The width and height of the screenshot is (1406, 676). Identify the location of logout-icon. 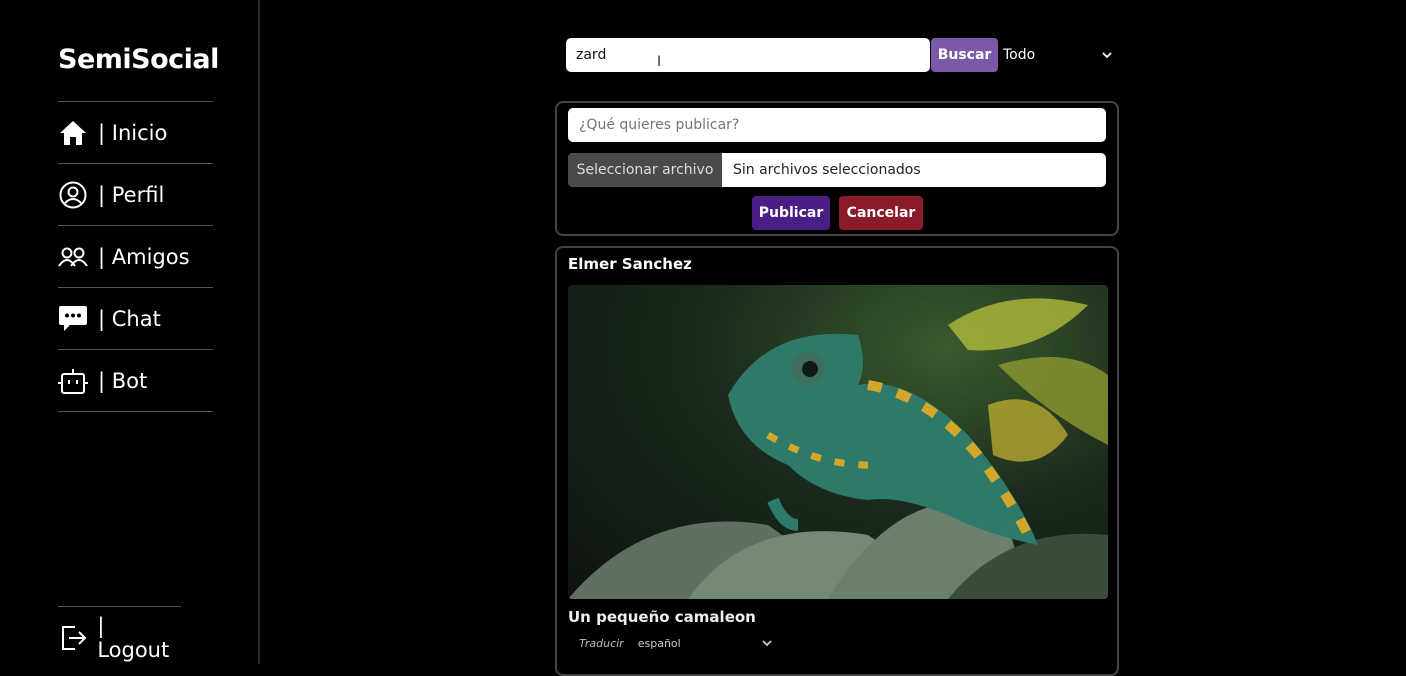
(72, 638).